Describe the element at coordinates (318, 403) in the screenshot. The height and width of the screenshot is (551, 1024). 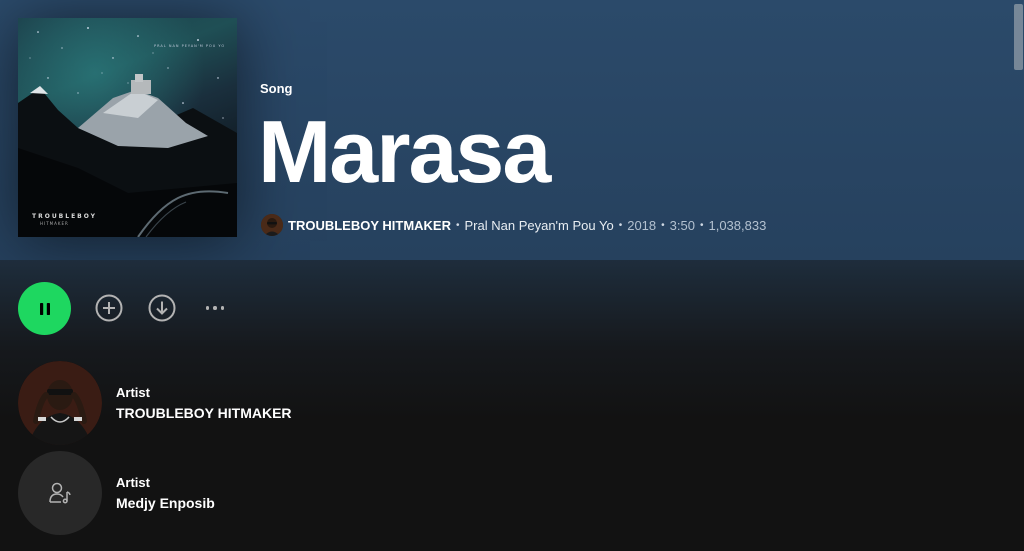
I see `artist-row: Artist TROUBLEBOY HITMAKER` at that location.